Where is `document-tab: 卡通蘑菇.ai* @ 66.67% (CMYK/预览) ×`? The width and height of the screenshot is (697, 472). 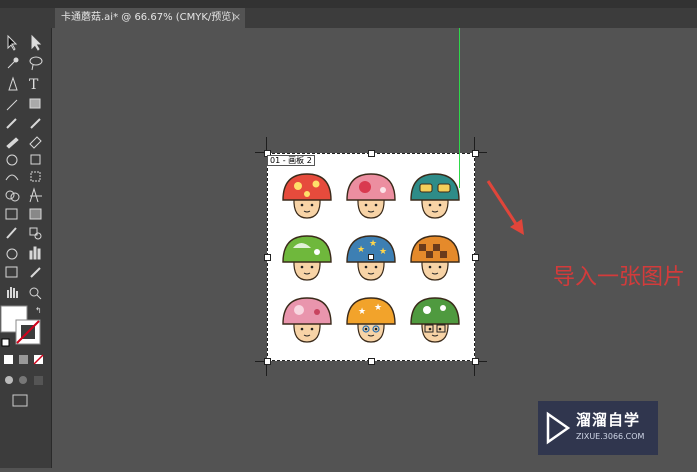
document-tab: 卡通蘑菇.ai* @ 66.67% (CMYK/预览) × is located at coordinates (150, 18).